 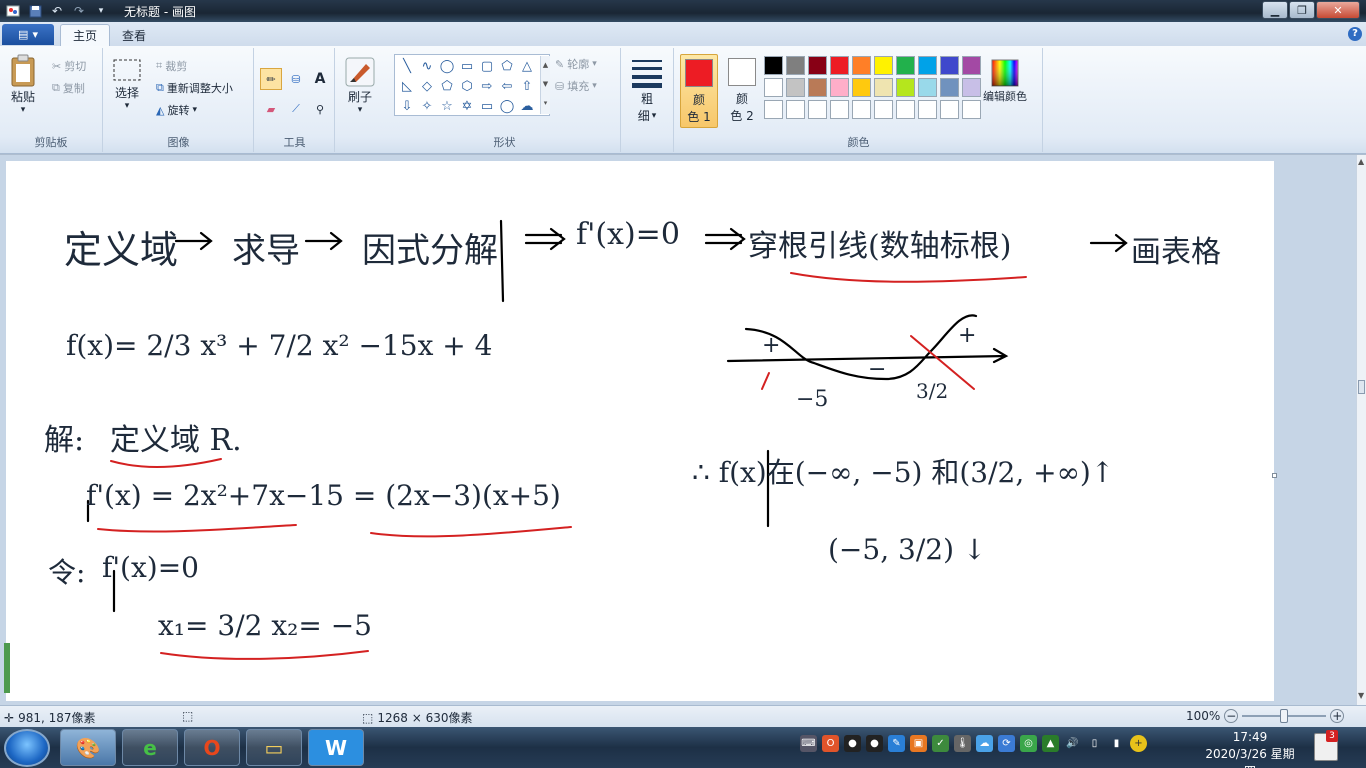 What do you see at coordinates (742, 91) in the screenshot?
I see `color2-button: 颜 色 2` at bounding box center [742, 91].